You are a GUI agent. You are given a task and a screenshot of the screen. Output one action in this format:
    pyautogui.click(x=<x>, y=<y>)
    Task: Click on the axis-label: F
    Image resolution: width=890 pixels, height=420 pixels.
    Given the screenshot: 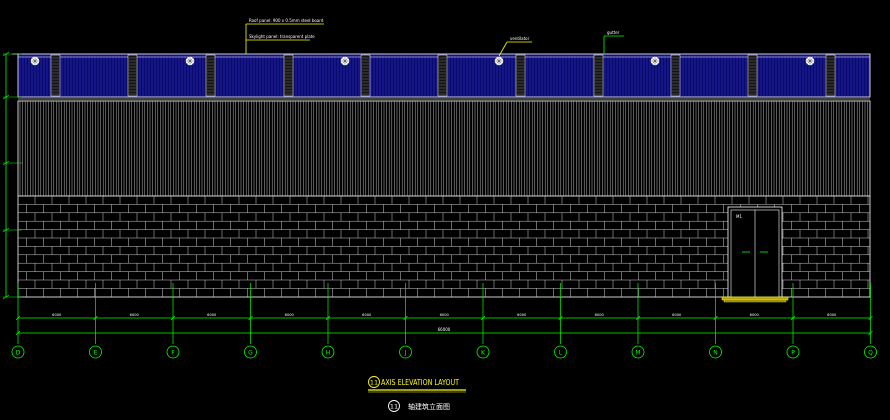 What is the action you would take?
    pyautogui.click(x=173, y=353)
    